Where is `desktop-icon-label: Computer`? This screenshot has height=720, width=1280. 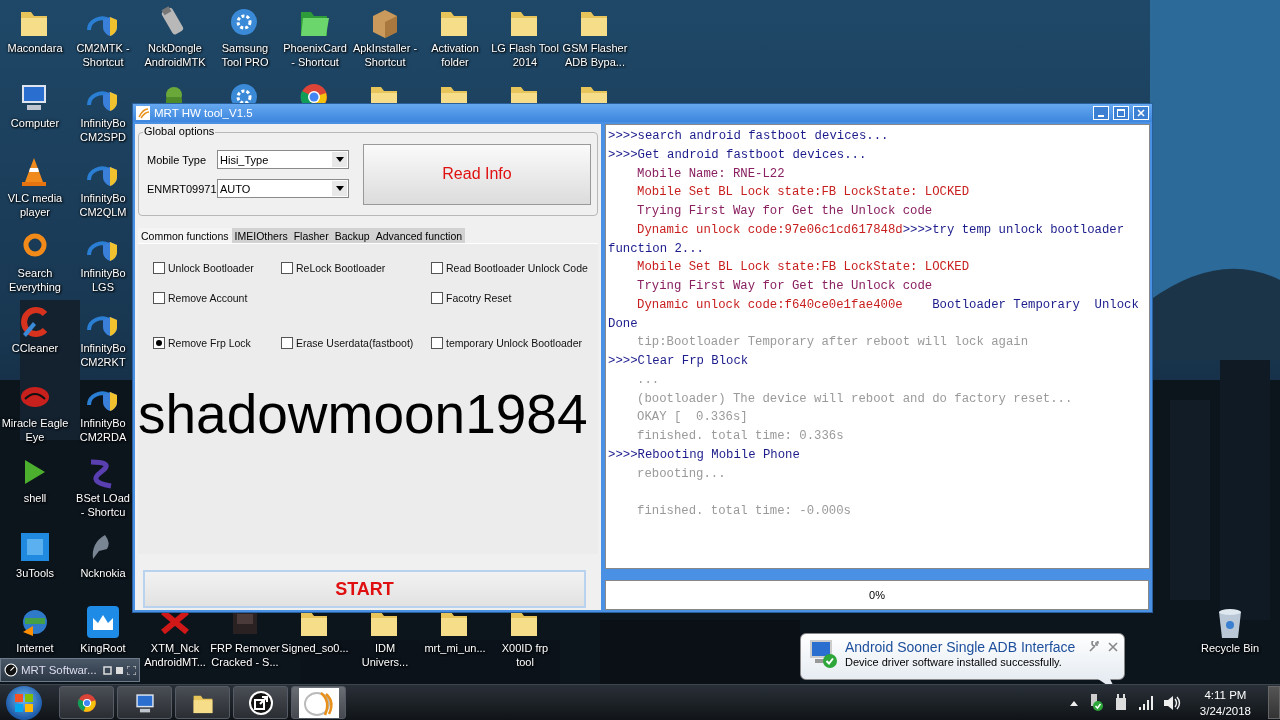
desktop-icon-label: Computer is located at coordinates (35, 123).